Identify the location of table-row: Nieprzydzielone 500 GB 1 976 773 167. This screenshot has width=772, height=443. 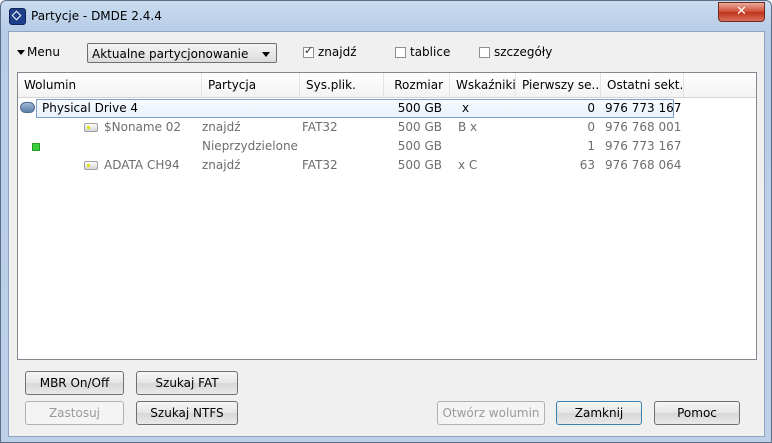
(387, 146).